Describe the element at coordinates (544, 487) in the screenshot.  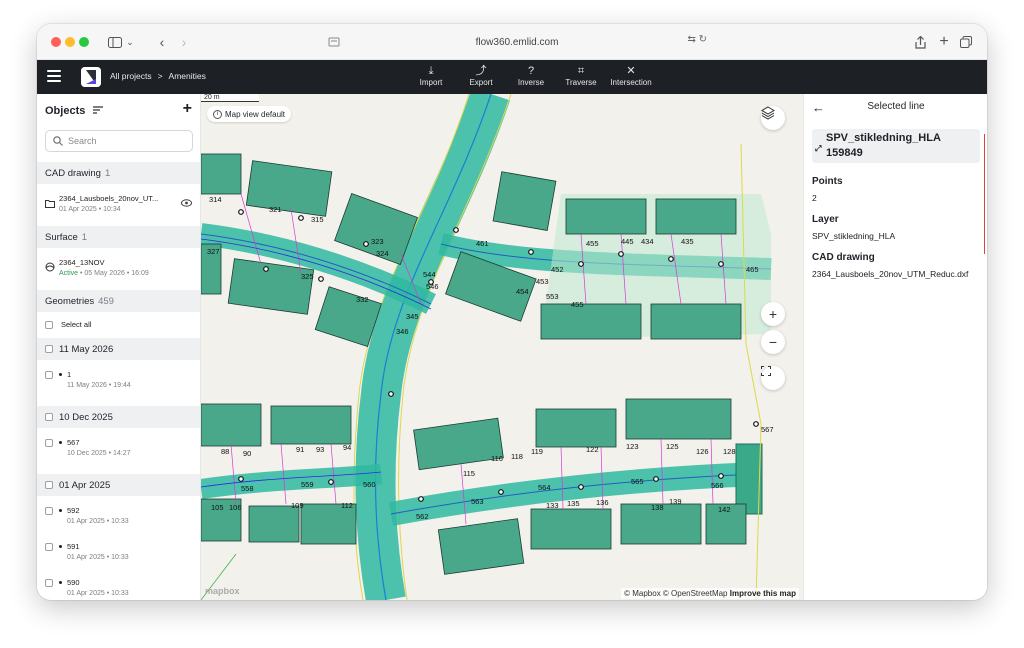
I see `point-label: 564` at that location.